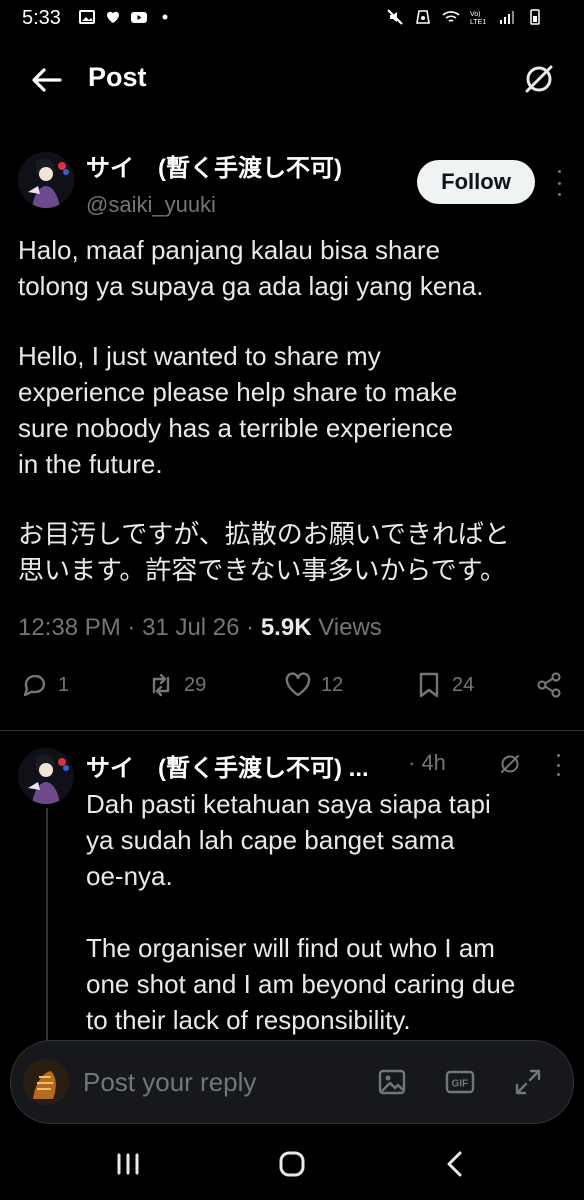  Describe the element at coordinates (151, 205) in the screenshot. I see `author-handle: @saiki_yuuki` at that location.